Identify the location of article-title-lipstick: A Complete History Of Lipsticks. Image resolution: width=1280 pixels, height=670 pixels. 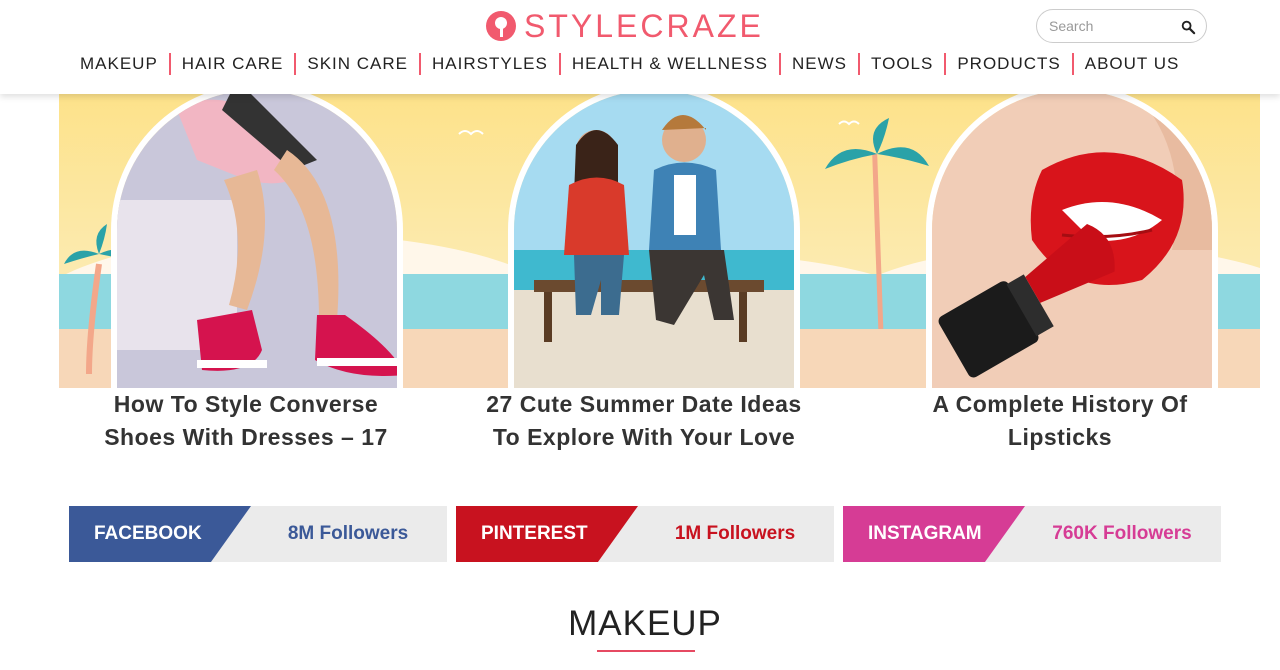
(1060, 421).